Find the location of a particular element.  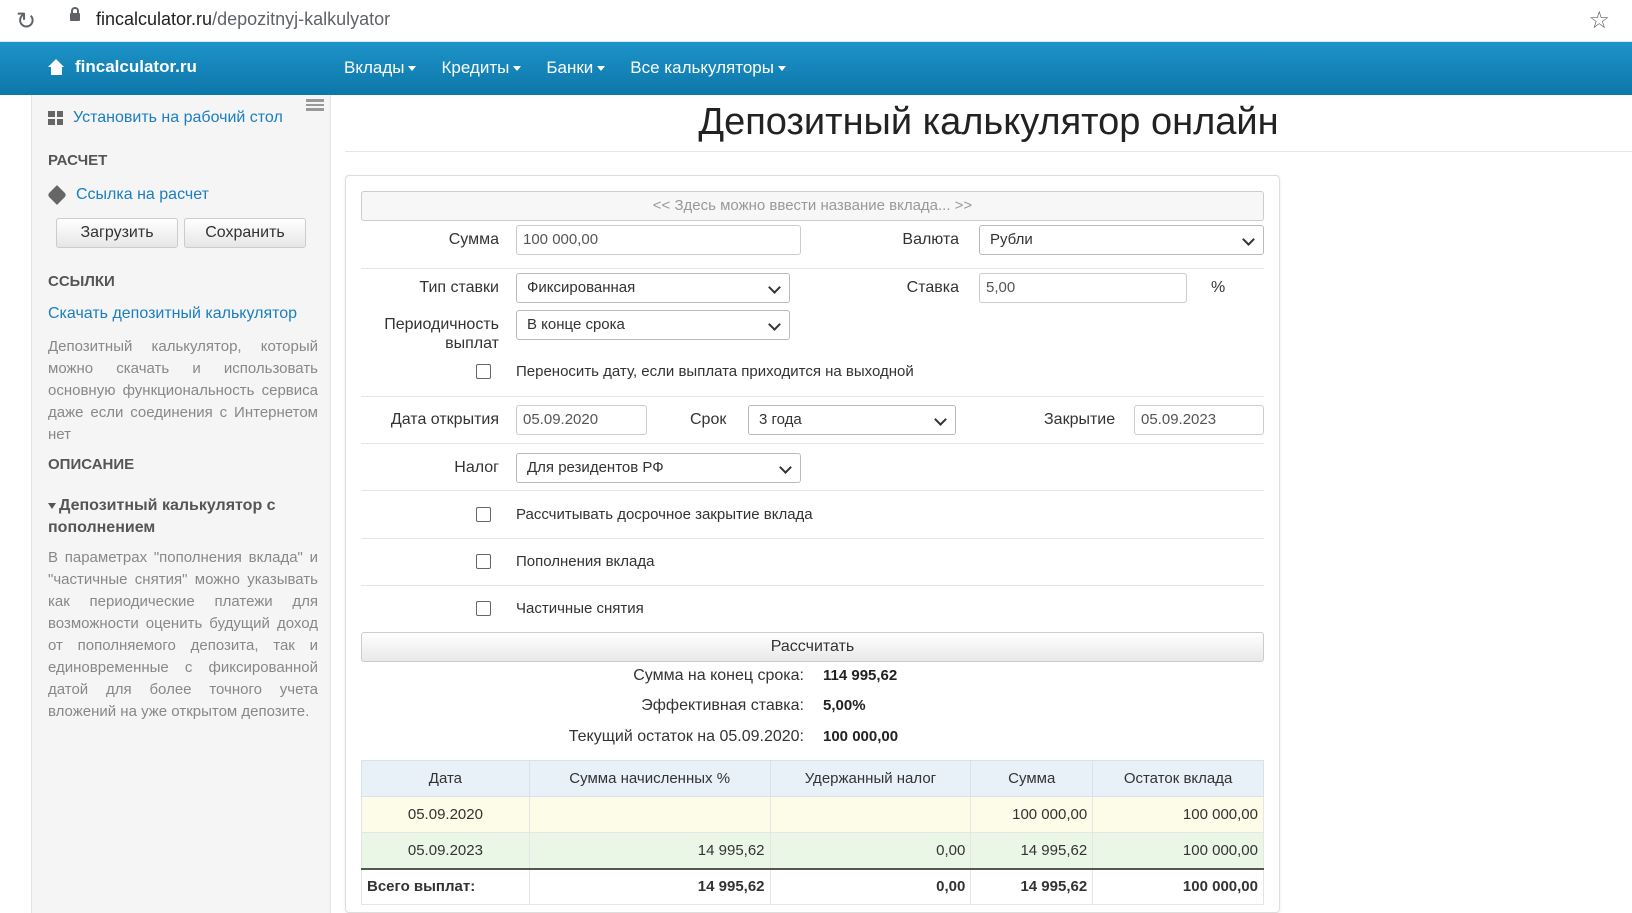

rate-type-label: Тип ставки is located at coordinates (459, 287).